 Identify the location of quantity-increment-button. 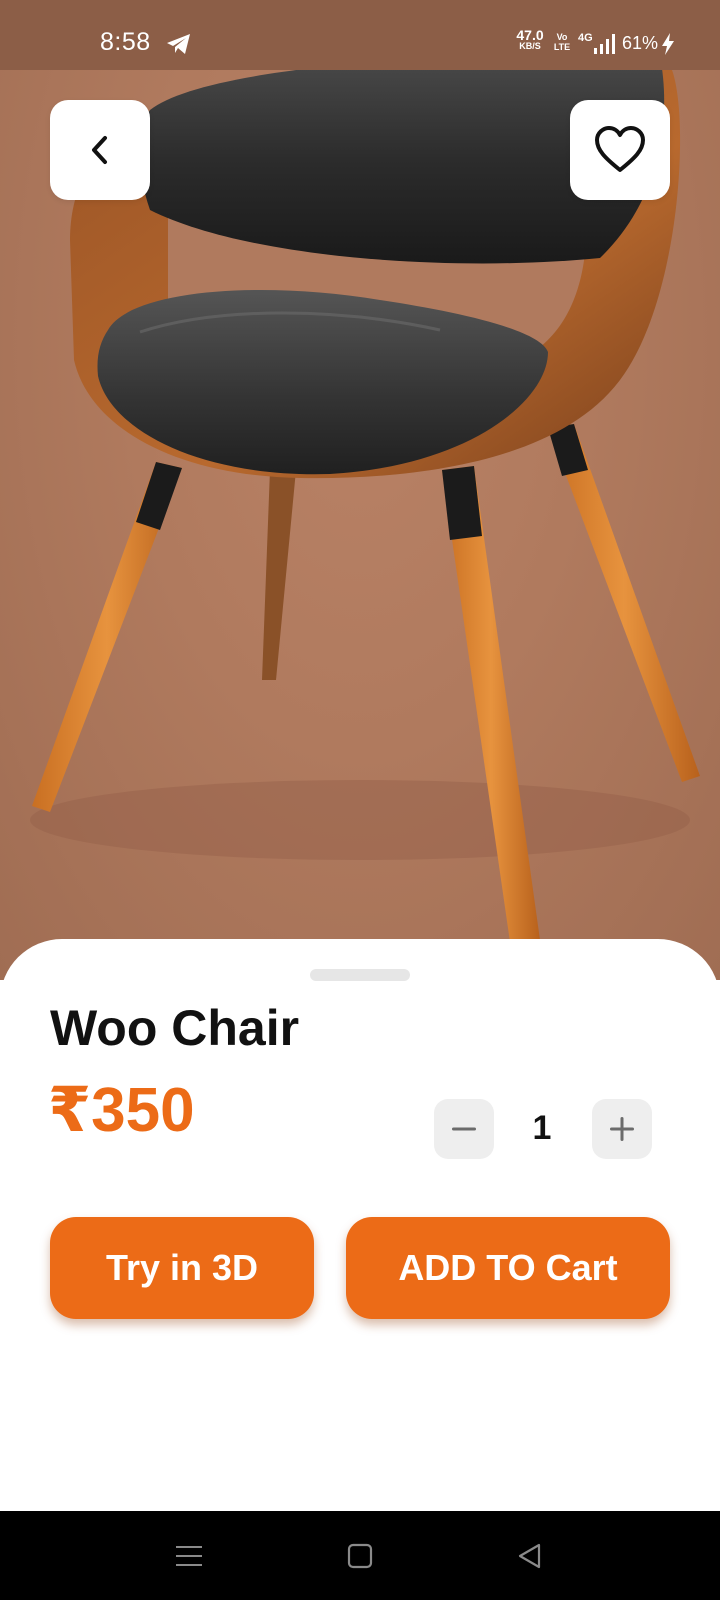
(622, 1129).